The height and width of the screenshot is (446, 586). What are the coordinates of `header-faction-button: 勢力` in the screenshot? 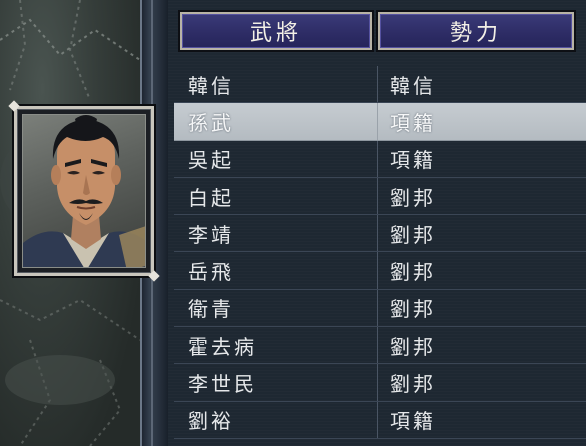 It's located at (476, 31).